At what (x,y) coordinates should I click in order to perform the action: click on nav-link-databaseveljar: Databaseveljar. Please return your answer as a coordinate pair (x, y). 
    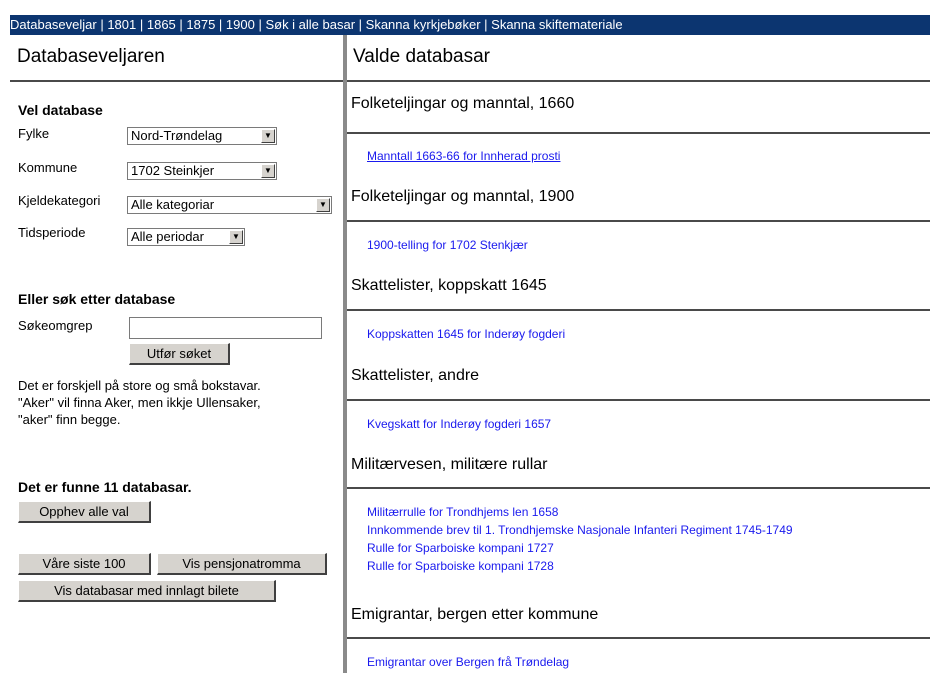
    Looking at the image, I should click on (53, 24).